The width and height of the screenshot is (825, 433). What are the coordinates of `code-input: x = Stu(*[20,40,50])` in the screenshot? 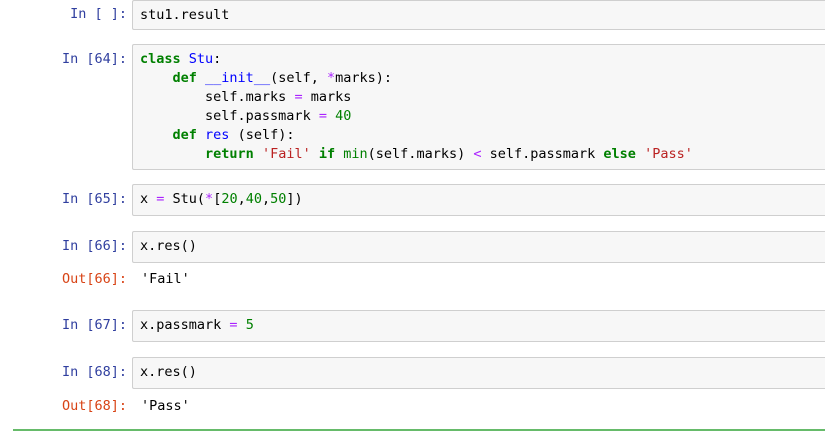 It's located at (478, 200).